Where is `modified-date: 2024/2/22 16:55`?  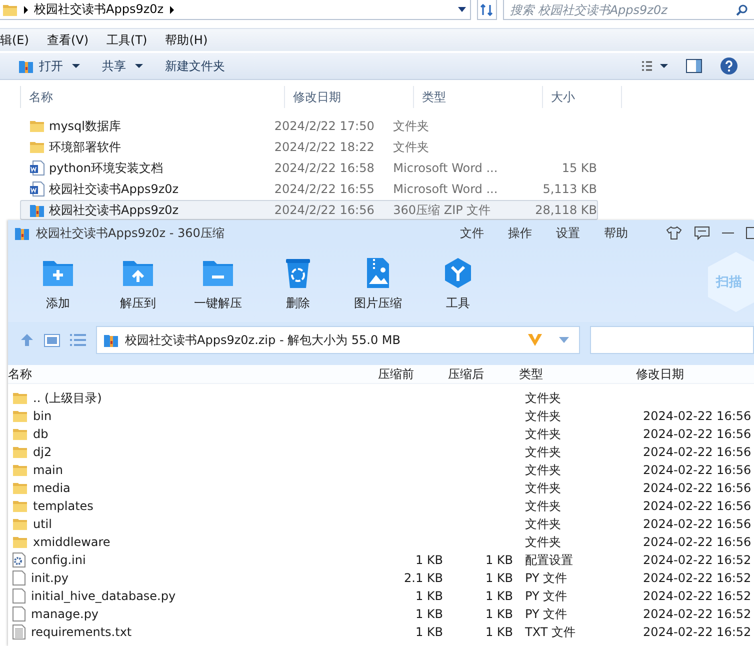
modified-date: 2024/2/22 16:55 is located at coordinates (325, 189).